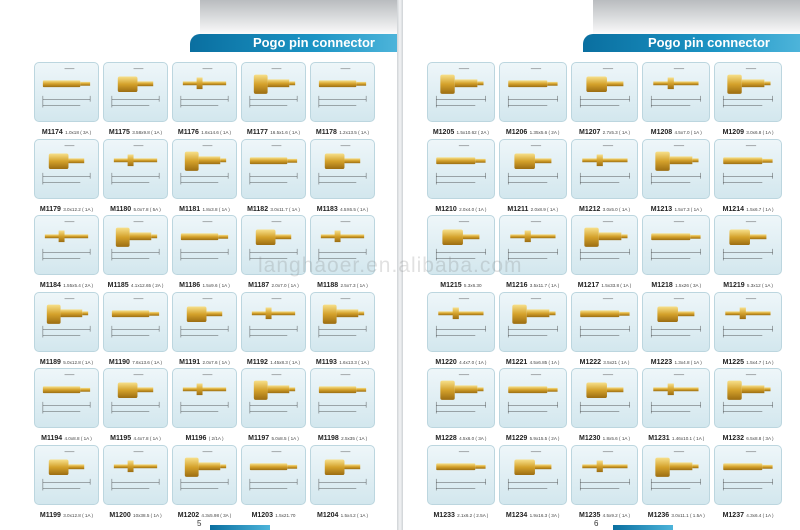 This screenshot has width=800, height=530. I want to click on product-spec: 3.0x11.1 ( 1.5A ), so click(687, 515).